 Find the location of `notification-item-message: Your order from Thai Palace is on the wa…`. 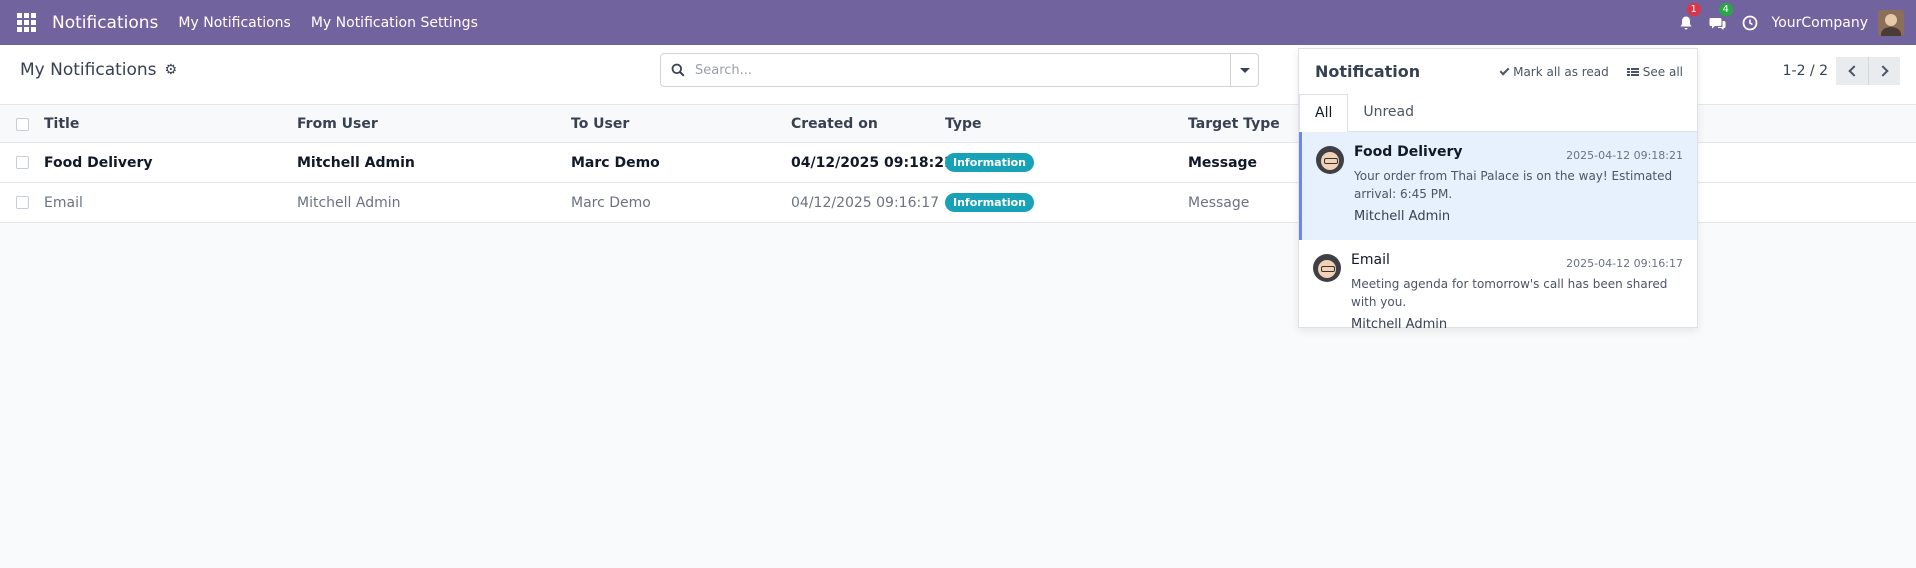

notification-item-message: Your order from Thai Palace is on the wa… is located at coordinates (1513, 185).